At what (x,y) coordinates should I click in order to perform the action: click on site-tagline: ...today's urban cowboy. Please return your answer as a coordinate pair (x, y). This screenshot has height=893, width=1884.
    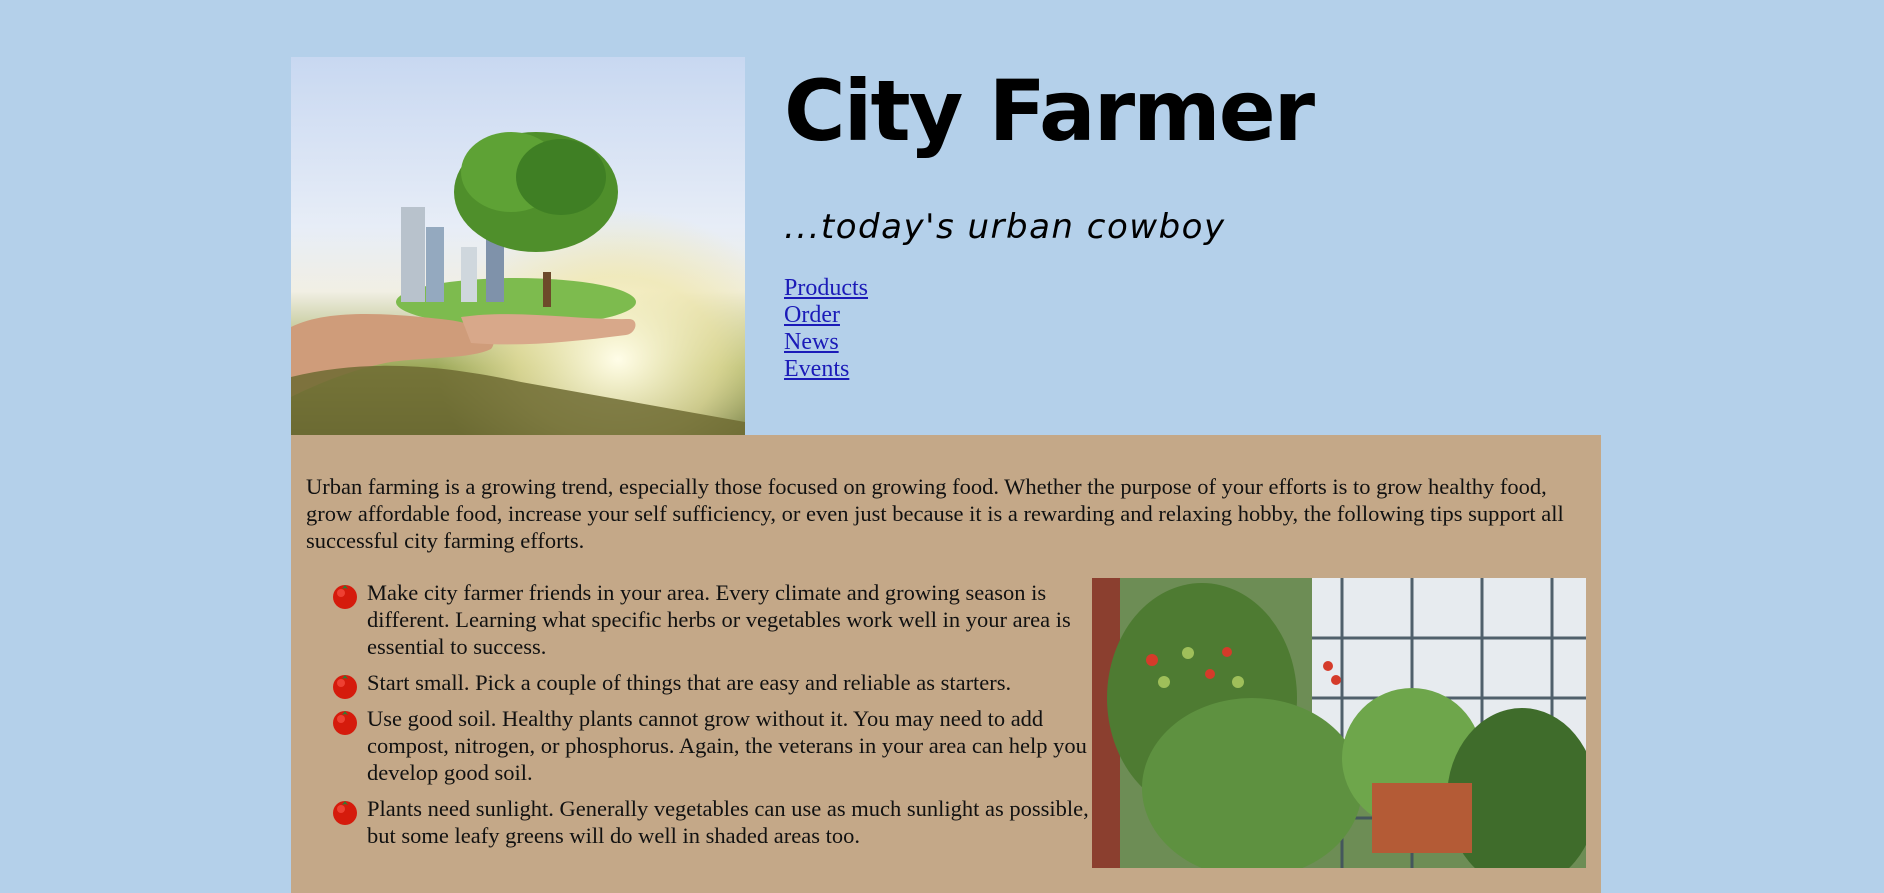
    Looking at the image, I should click on (1005, 227).